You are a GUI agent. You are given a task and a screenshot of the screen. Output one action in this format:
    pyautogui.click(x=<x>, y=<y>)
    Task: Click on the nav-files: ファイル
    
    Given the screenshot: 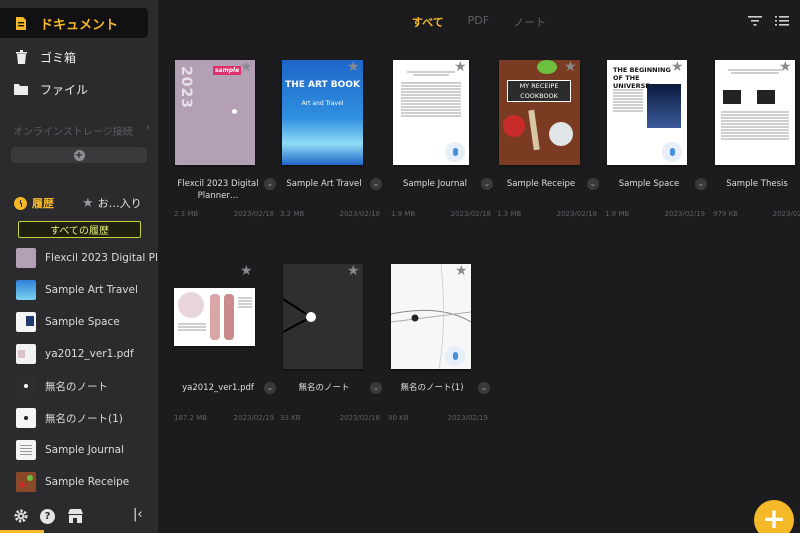 What is the action you would take?
    pyautogui.click(x=74, y=89)
    